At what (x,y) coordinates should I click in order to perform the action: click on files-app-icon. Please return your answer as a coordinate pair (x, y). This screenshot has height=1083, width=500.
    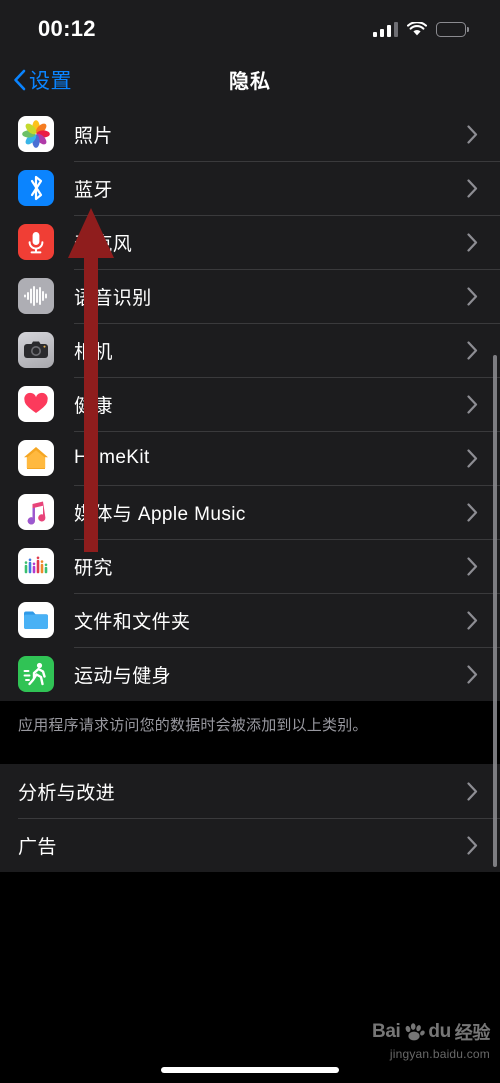
    Looking at the image, I should click on (36, 620).